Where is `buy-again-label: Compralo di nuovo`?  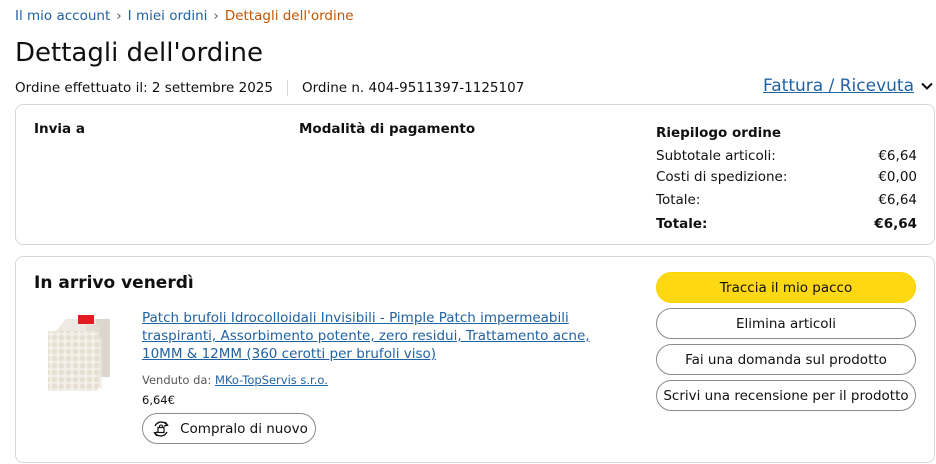
buy-again-label: Compralo di nuovo is located at coordinates (244, 428).